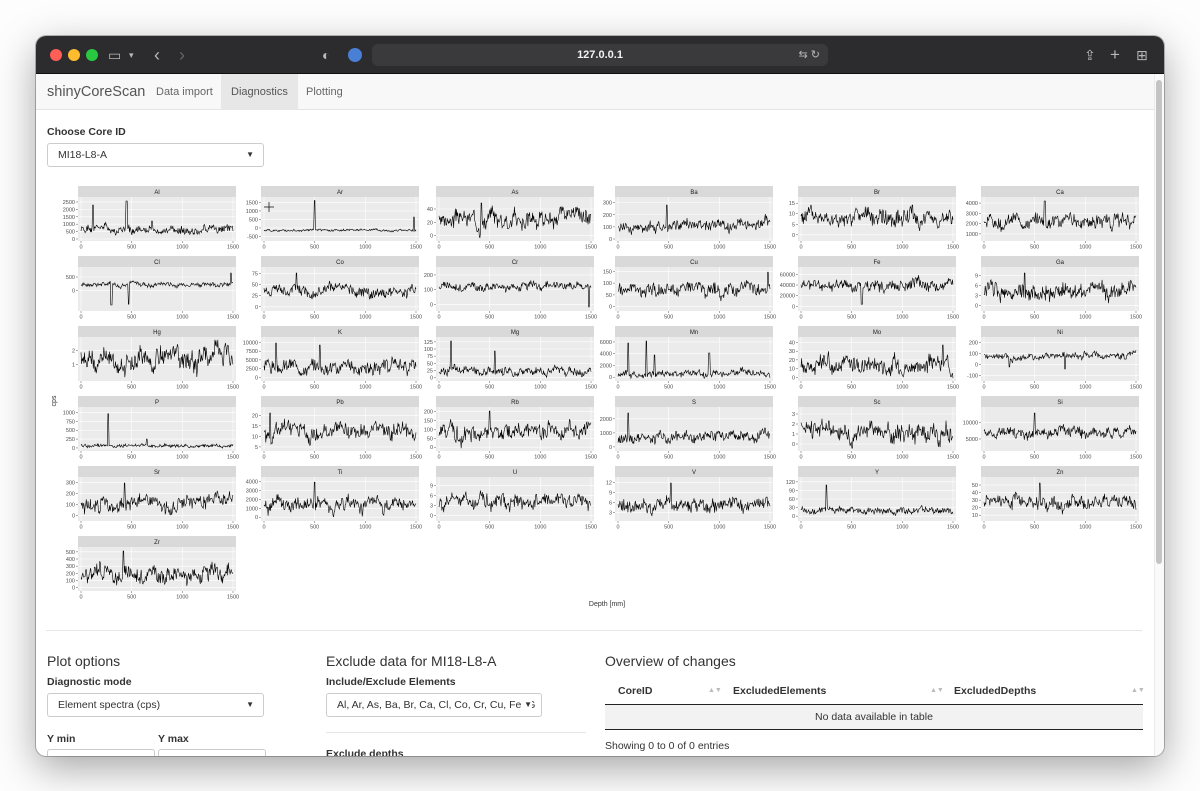  What do you see at coordinates (594, 630) in the screenshot?
I see `section-divider` at bounding box center [594, 630].